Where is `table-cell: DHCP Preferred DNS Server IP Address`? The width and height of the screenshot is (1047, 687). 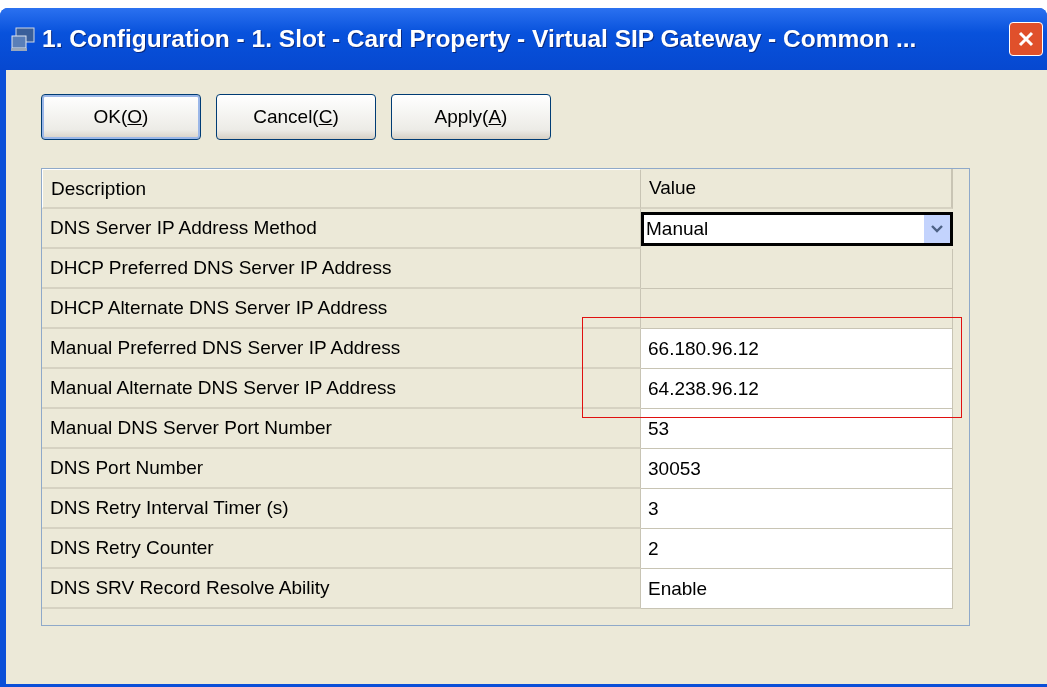
table-cell: DHCP Preferred DNS Server IP Address is located at coordinates (341, 269).